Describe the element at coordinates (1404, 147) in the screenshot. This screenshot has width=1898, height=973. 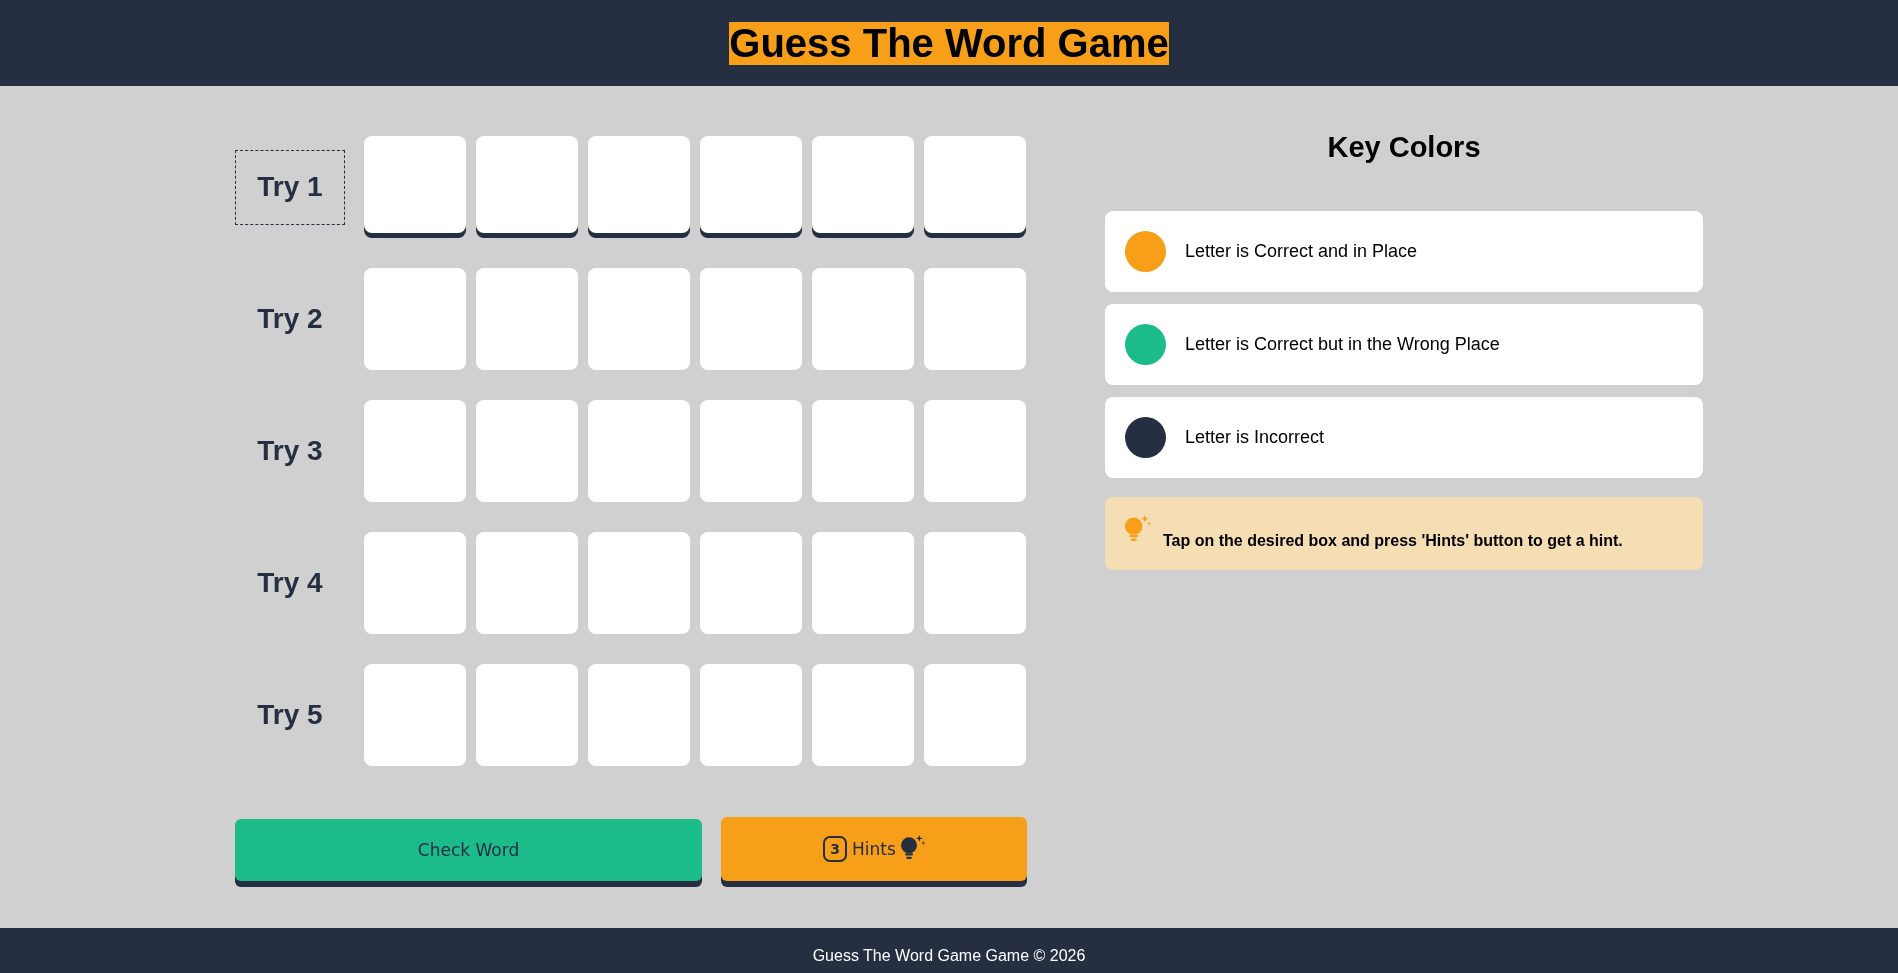
I see `key-colors-heading: Key Colors` at that location.